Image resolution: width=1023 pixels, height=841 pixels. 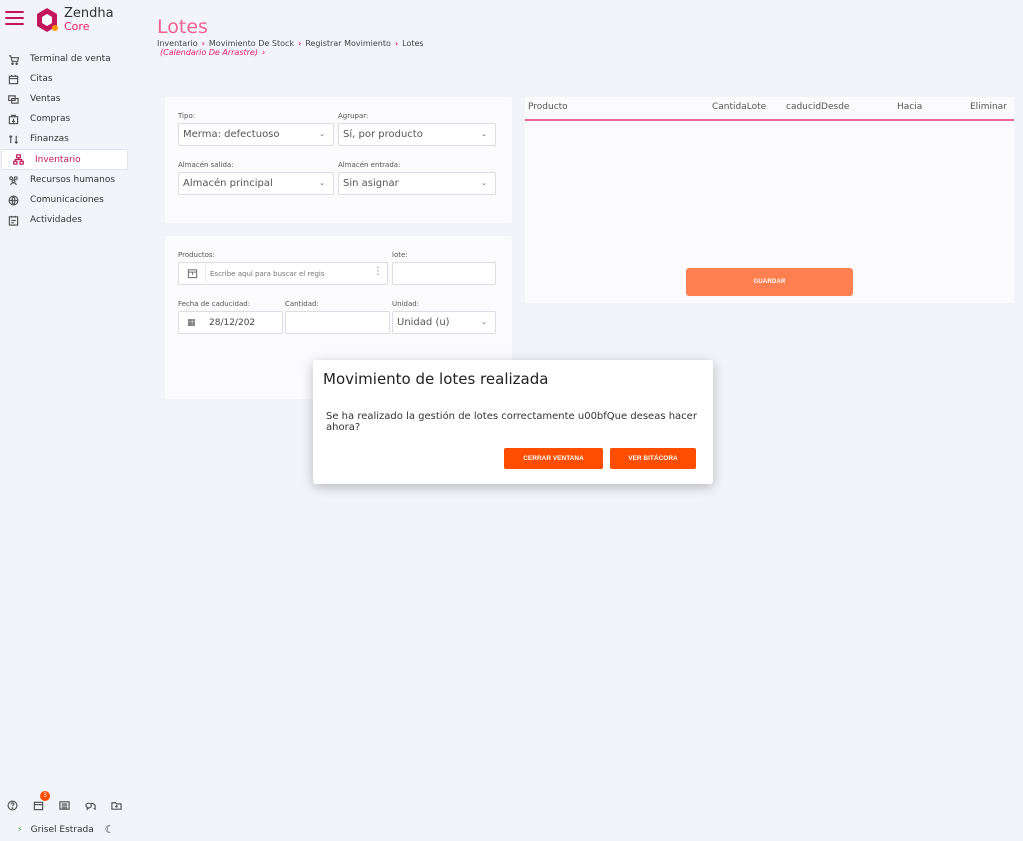 I want to click on sales-icon, so click(x=13, y=99).